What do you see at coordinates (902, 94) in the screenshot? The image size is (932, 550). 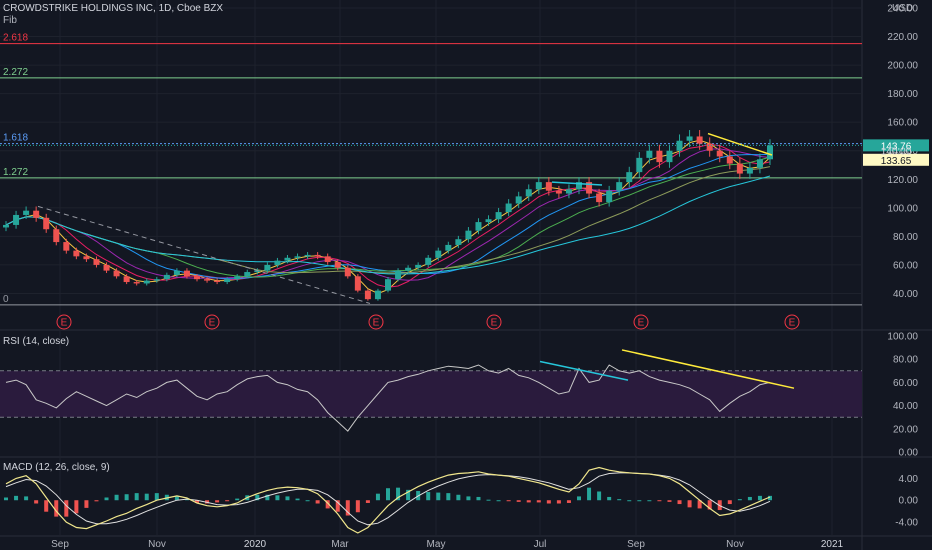 I see `price-tick-label: 180.00` at bounding box center [902, 94].